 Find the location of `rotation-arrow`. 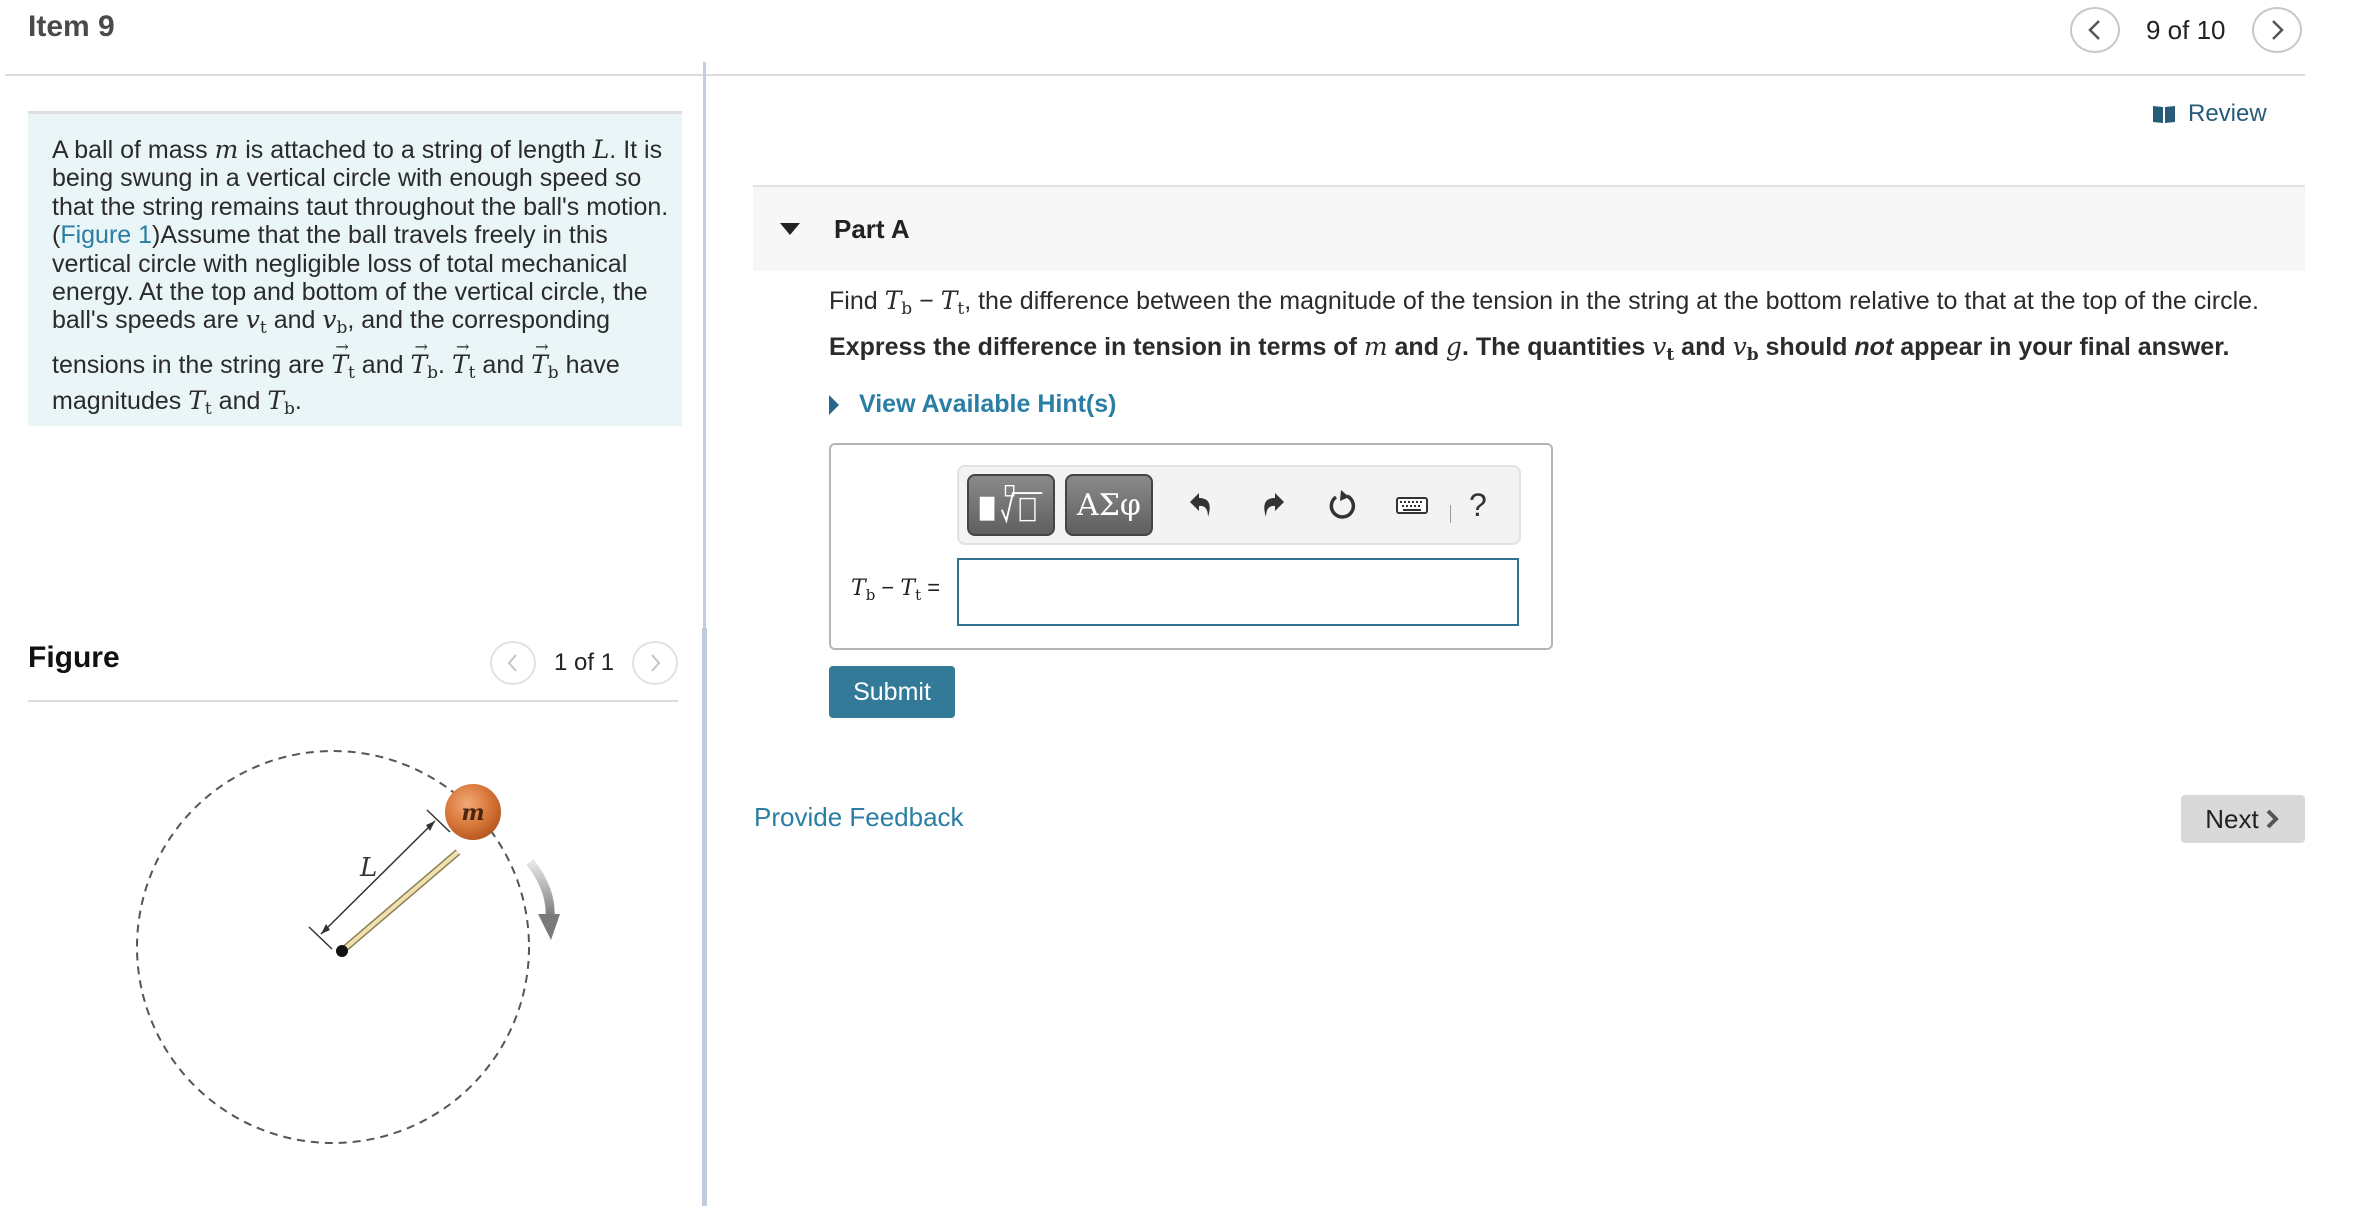

rotation-arrow is located at coordinates (540, 889).